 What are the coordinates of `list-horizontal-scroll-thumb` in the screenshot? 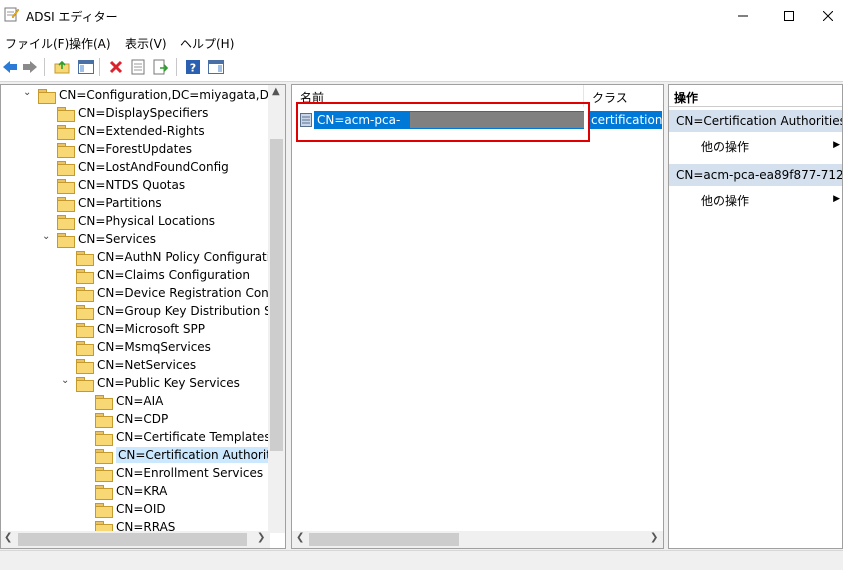 It's located at (384, 539).